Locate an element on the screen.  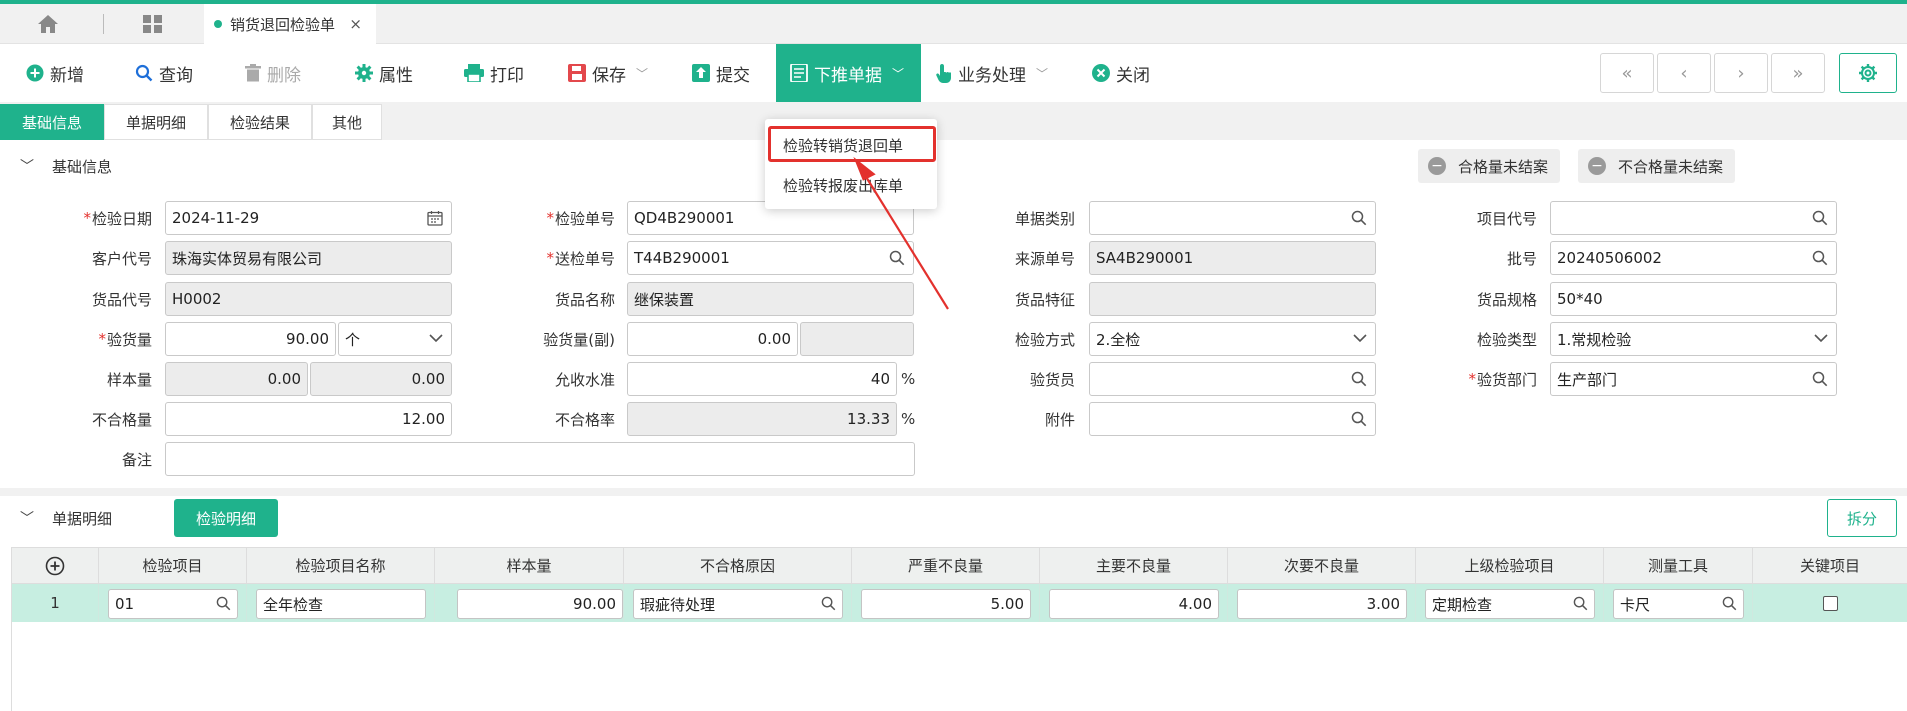
badge-label: 不合格量未结案 is located at coordinates (1671, 166).